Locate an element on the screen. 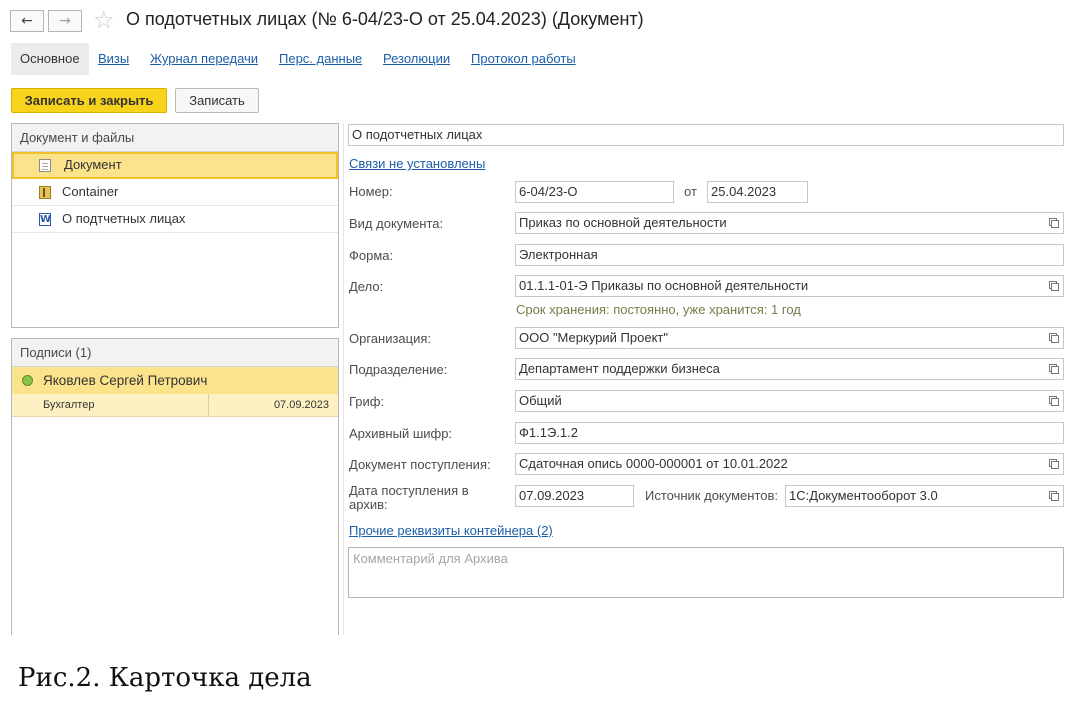  signatures-panel-title: Подписи (1) is located at coordinates (175, 353).